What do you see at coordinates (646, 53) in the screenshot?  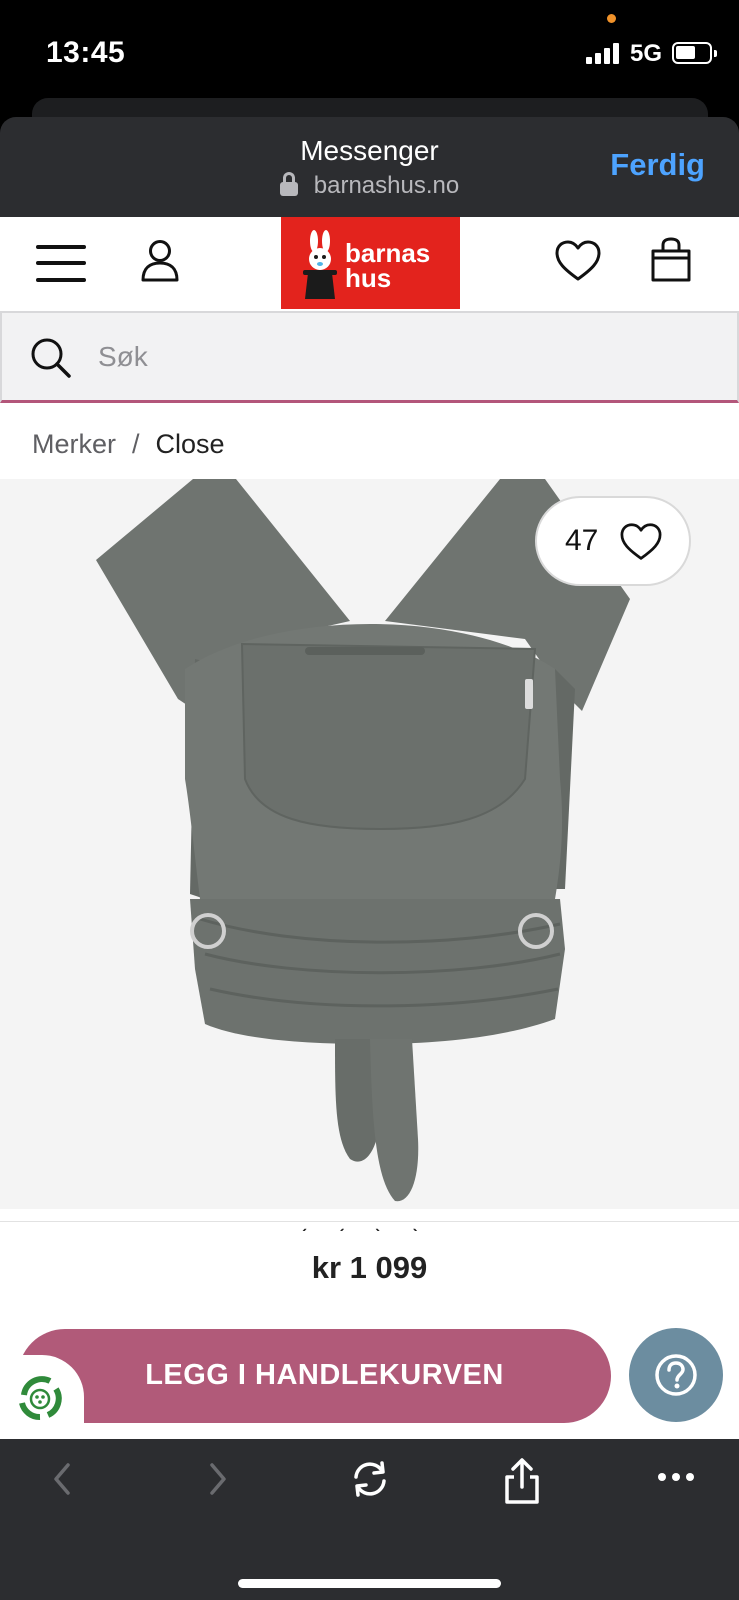 I see `network-type: 5G` at bounding box center [646, 53].